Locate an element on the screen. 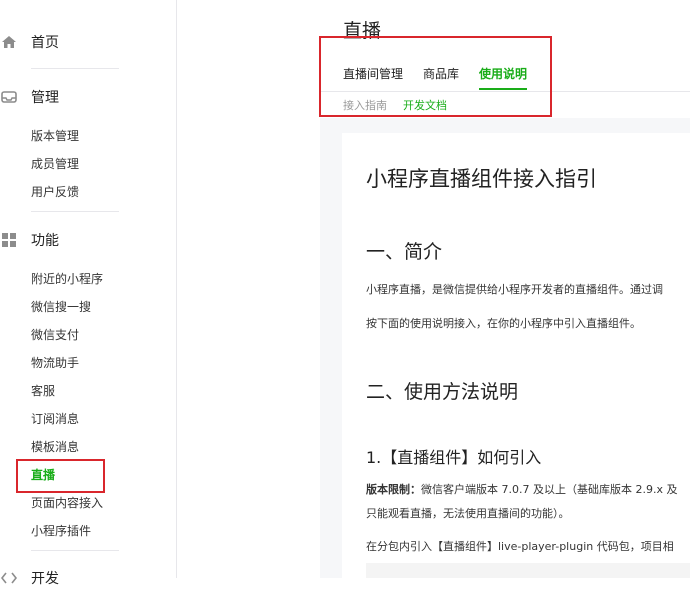  doc-version-limit-text: 微信客户端版本 7.0.7 及以上（基础库版本 2.9.x 及 is located at coordinates (549, 489).